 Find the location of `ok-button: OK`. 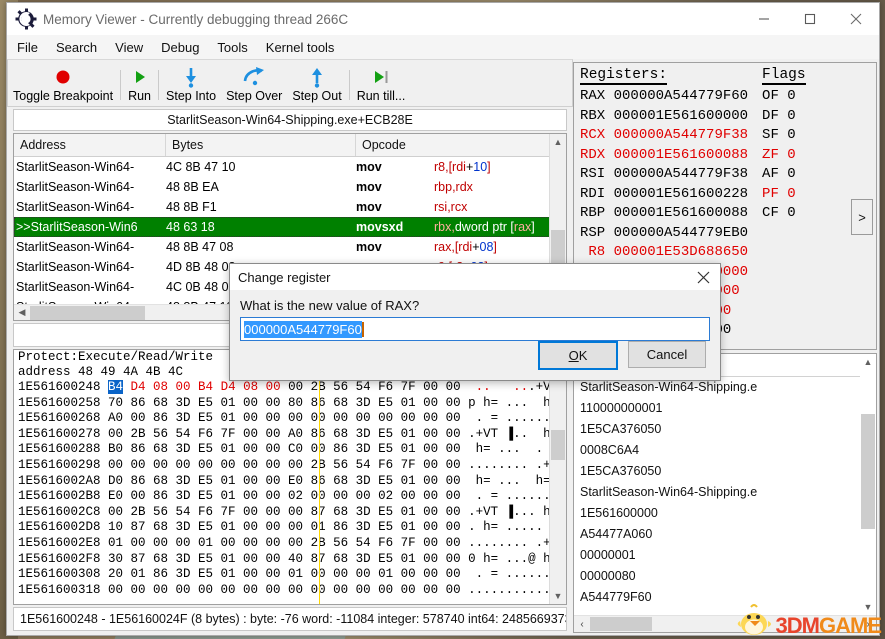

ok-button: OK is located at coordinates (578, 355).